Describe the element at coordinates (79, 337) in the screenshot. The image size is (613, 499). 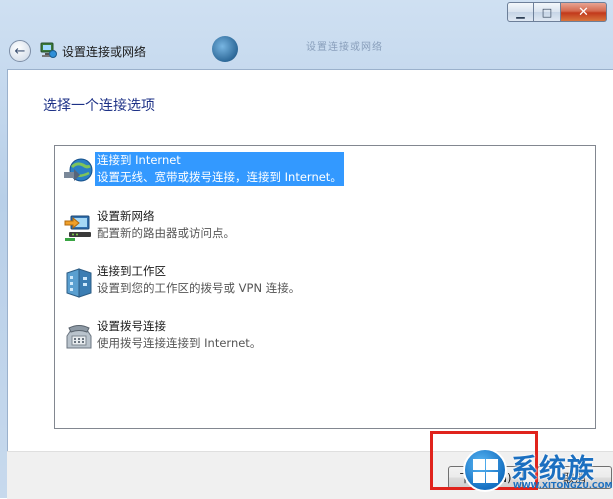
I see `dialup-phone-icon` at that location.